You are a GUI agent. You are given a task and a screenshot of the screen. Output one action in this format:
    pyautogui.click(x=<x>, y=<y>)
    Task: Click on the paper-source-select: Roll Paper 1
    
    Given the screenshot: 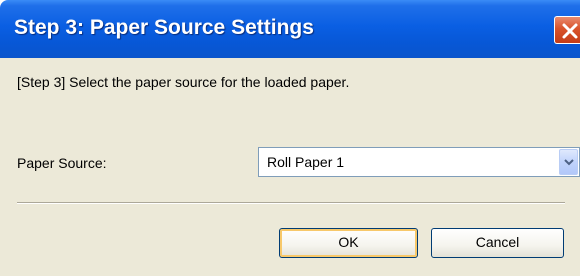 What is the action you would take?
    pyautogui.click(x=419, y=162)
    